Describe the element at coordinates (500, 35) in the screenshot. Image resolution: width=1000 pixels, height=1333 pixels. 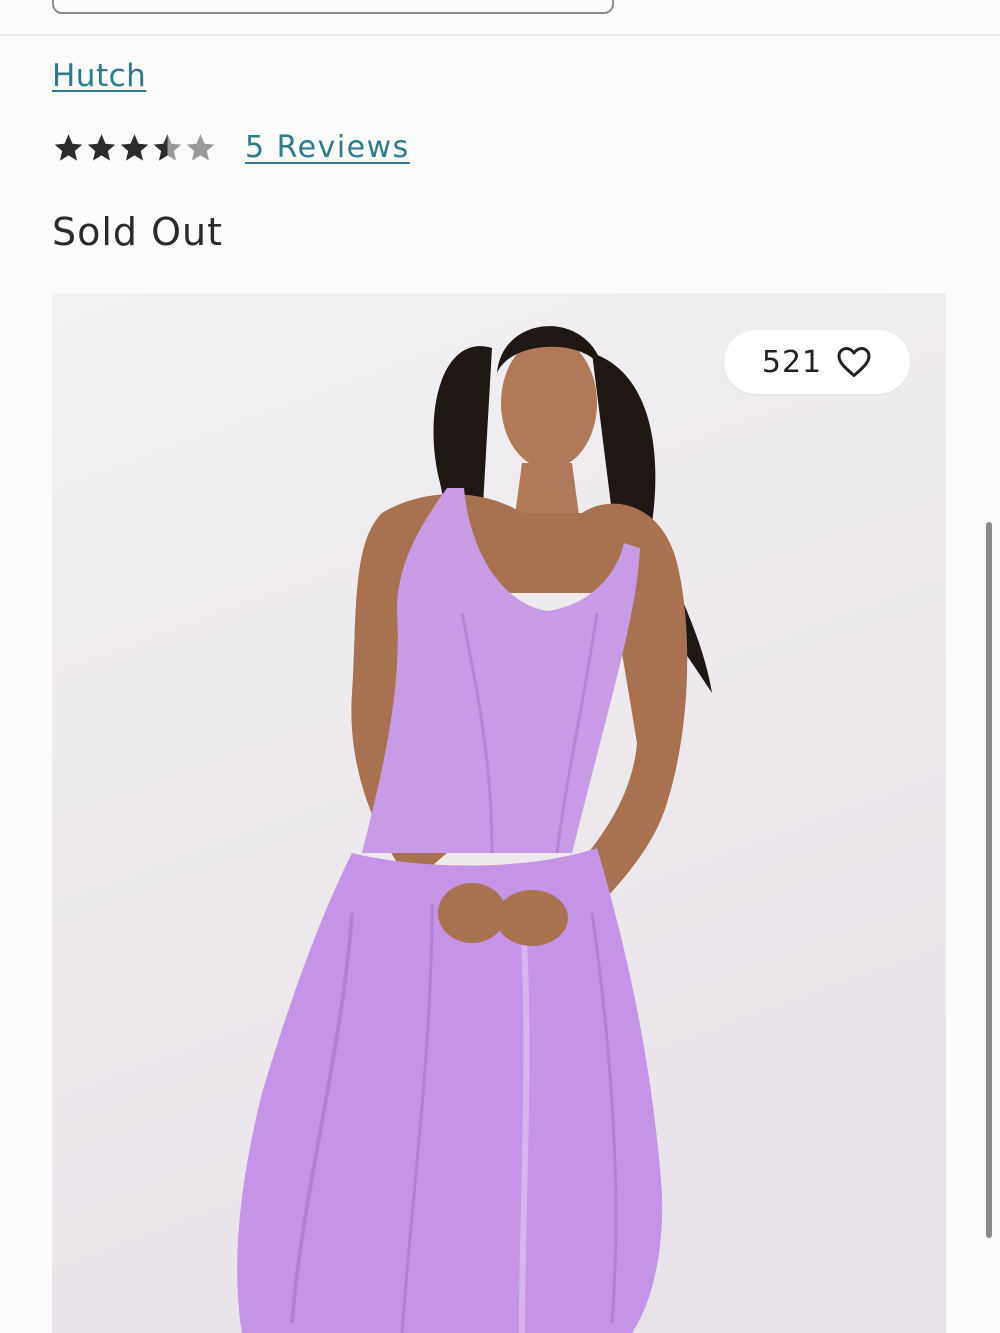
I see `divider` at that location.